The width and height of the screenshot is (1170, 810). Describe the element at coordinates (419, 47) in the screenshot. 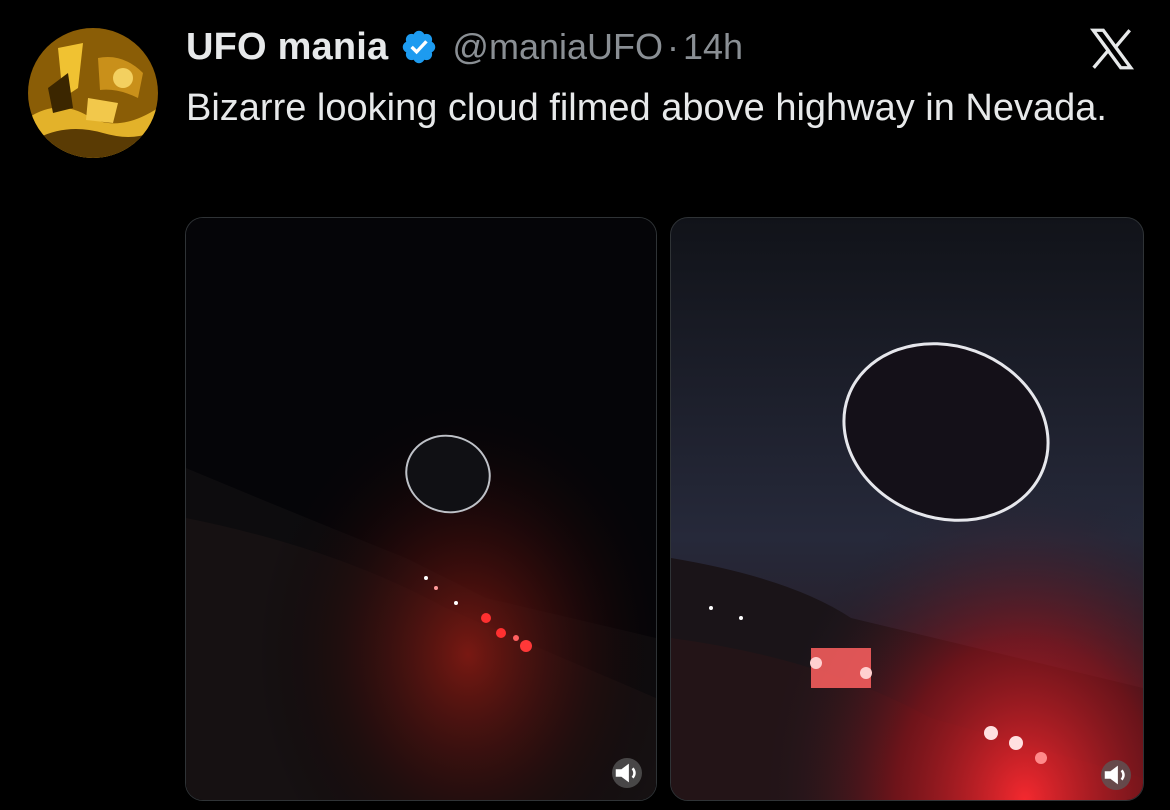

I see `verified-badge-icon` at that location.